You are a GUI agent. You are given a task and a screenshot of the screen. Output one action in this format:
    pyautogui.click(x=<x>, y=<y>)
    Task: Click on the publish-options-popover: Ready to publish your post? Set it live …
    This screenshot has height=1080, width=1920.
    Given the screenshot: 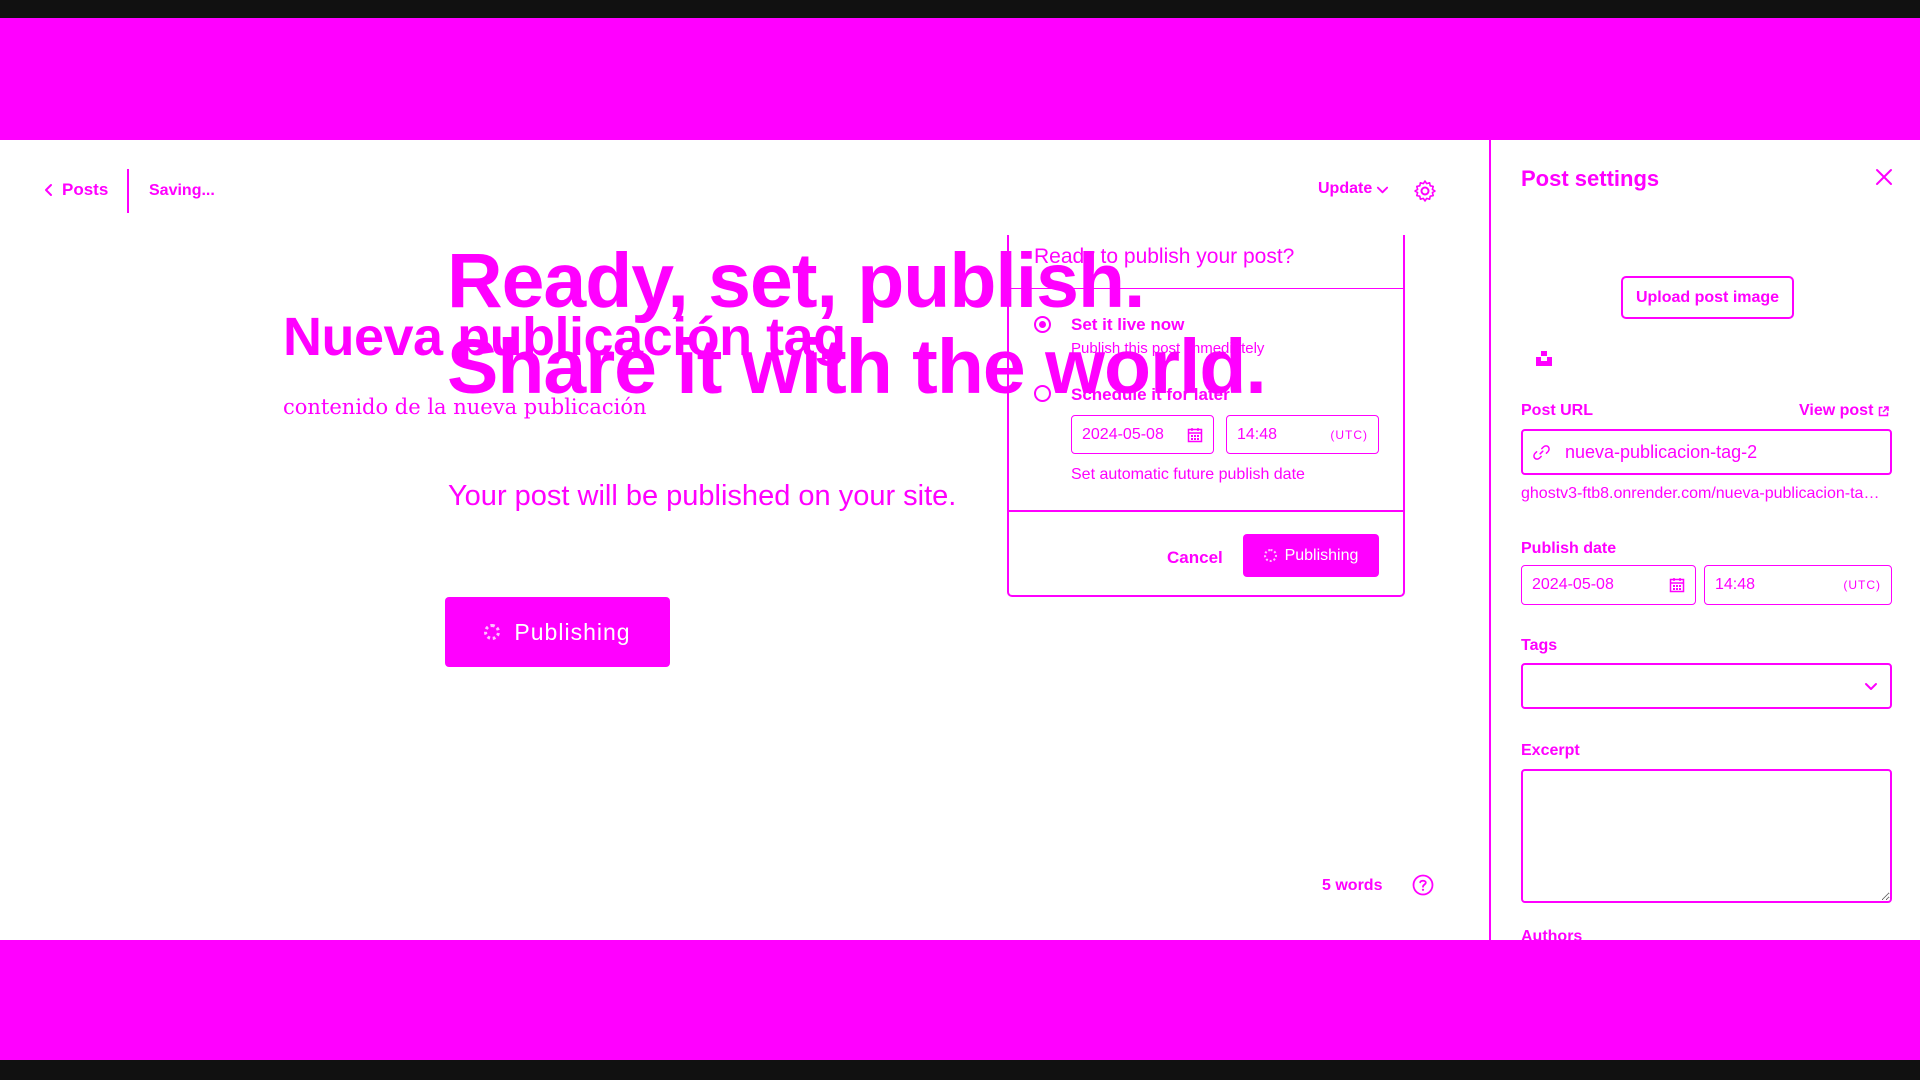 What is the action you would take?
    pyautogui.click(x=1206, y=416)
    